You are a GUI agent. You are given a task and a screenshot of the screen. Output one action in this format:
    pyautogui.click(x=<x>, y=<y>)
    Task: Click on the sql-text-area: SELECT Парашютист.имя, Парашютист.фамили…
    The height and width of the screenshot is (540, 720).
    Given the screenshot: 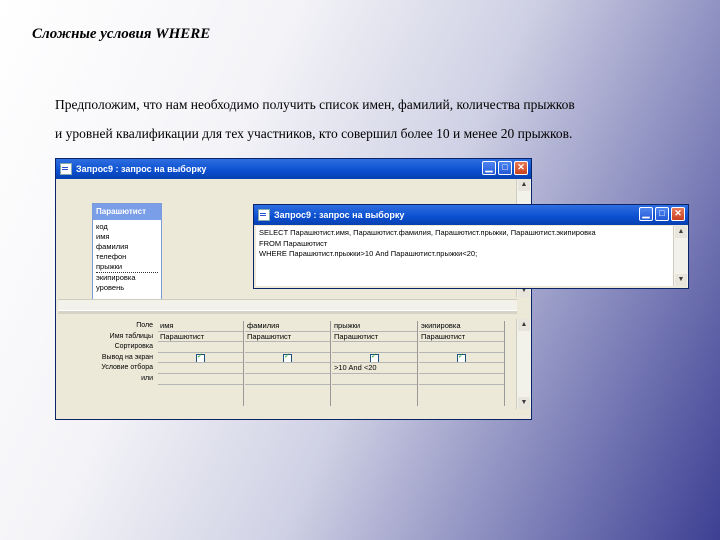 What is the action you would take?
    pyautogui.click(x=465, y=256)
    